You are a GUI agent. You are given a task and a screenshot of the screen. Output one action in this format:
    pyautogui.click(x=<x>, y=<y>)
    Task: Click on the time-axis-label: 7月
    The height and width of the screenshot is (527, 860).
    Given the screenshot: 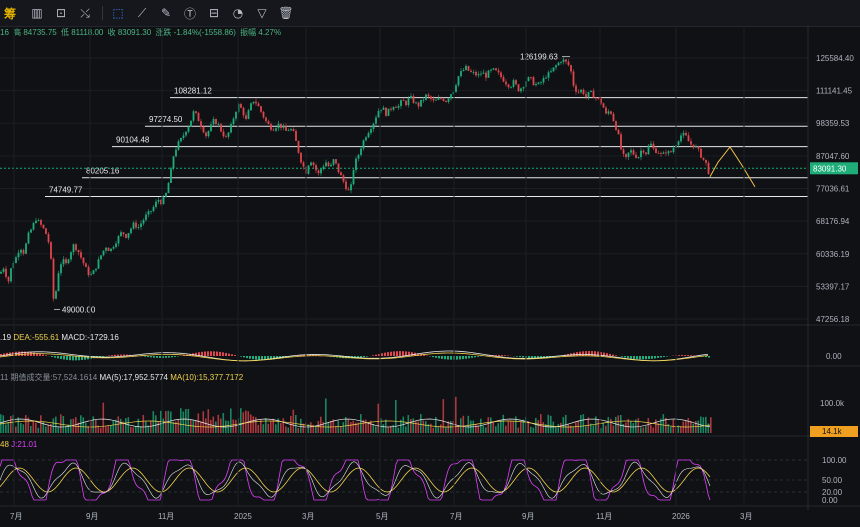 What is the action you would take?
    pyautogui.click(x=456, y=516)
    